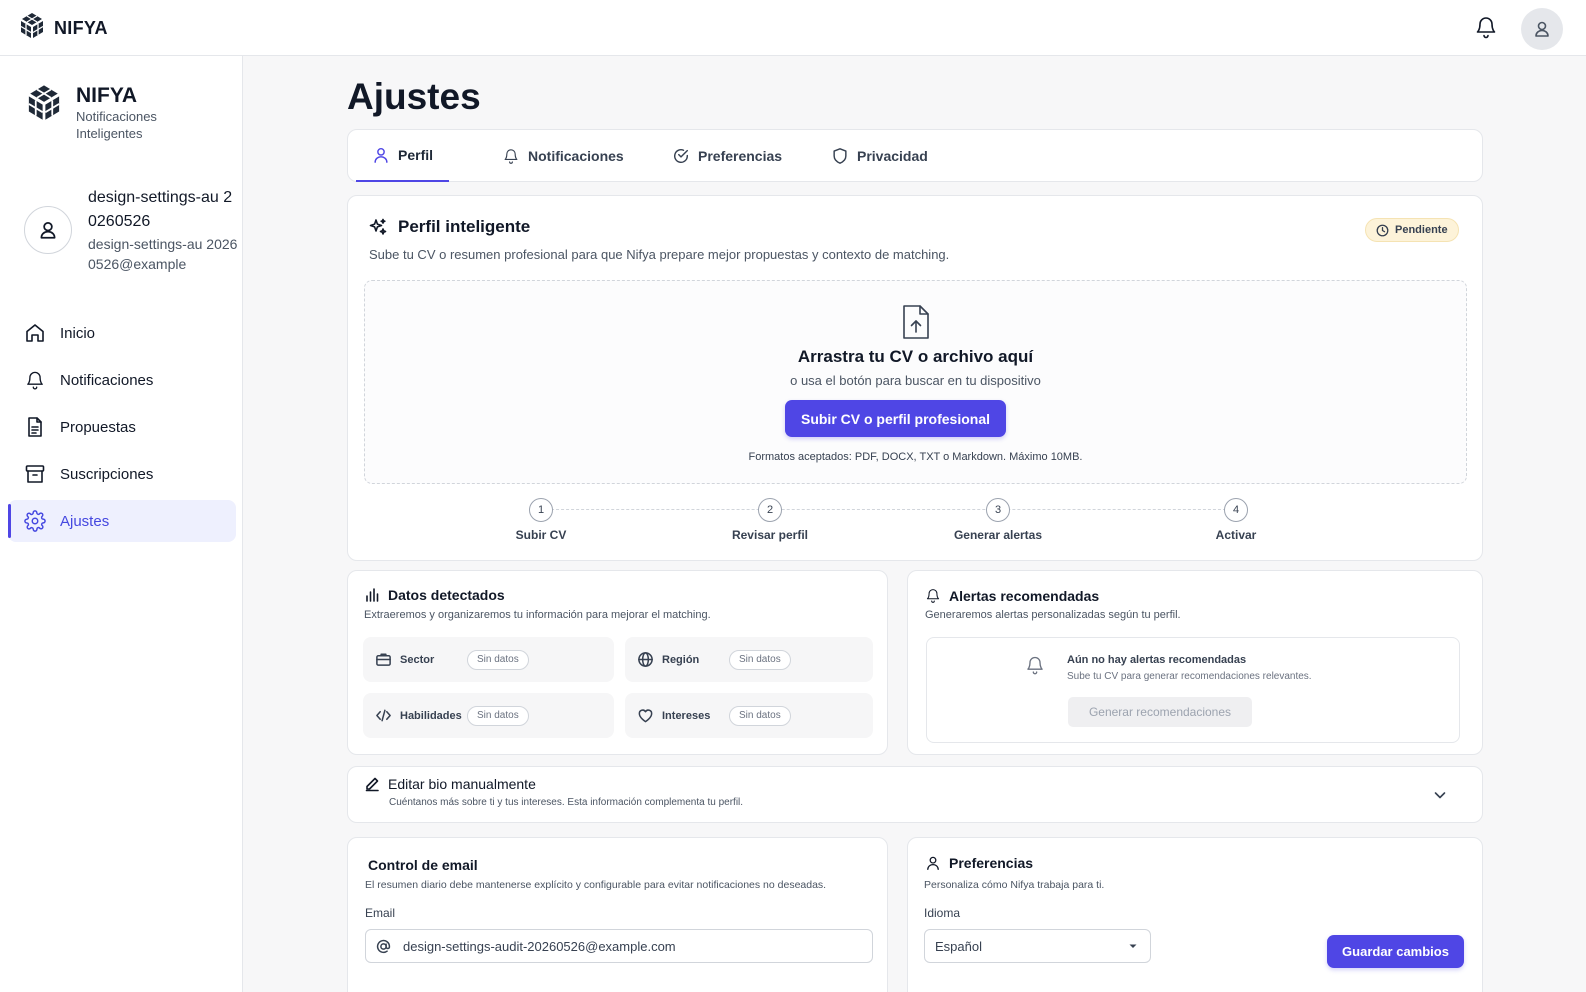  Describe the element at coordinates (1395, 951) in the screenshot. I see `save-changes-button: Guardar cambios` at that location.